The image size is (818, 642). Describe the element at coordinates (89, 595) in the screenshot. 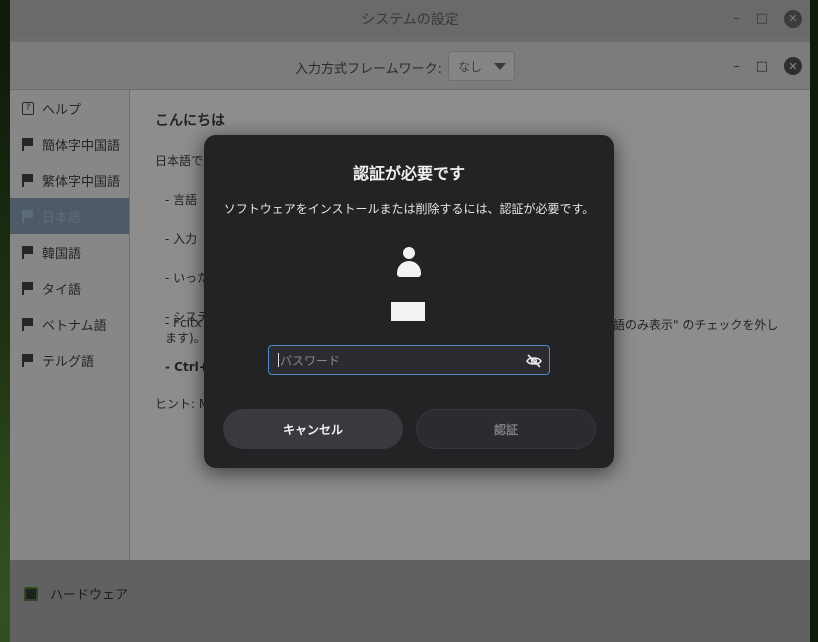

I see `hardware-label: ハードウェア` at that location.